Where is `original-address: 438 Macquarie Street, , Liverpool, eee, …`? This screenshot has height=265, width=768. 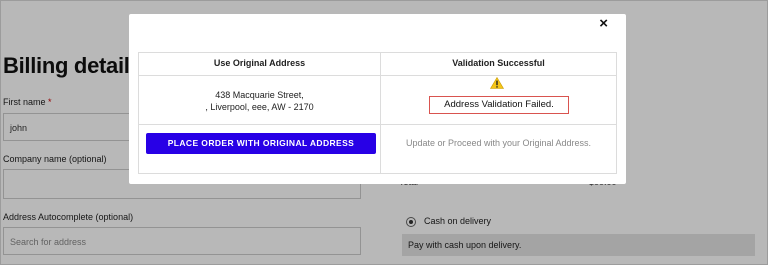
original-address: 438 Macquarie Street, , Liverpool, eee, … is located at coordinates (259, 101).